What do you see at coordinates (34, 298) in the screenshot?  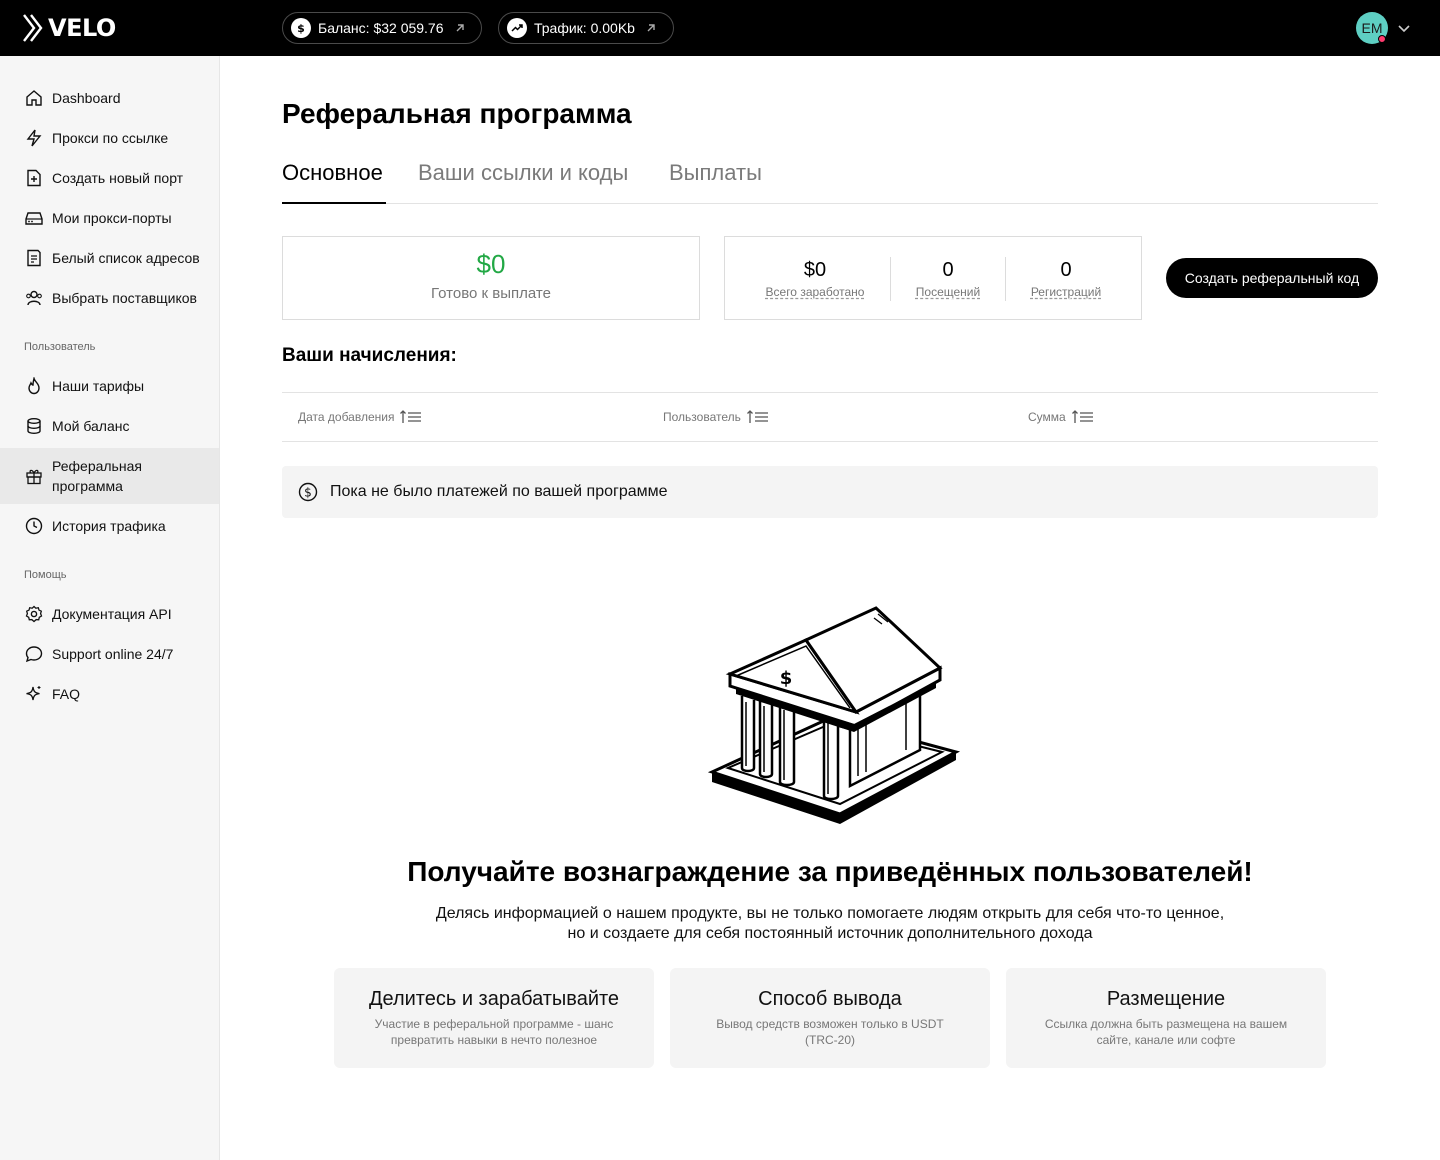 I see `users-icon` at bounding box center [34, 298].